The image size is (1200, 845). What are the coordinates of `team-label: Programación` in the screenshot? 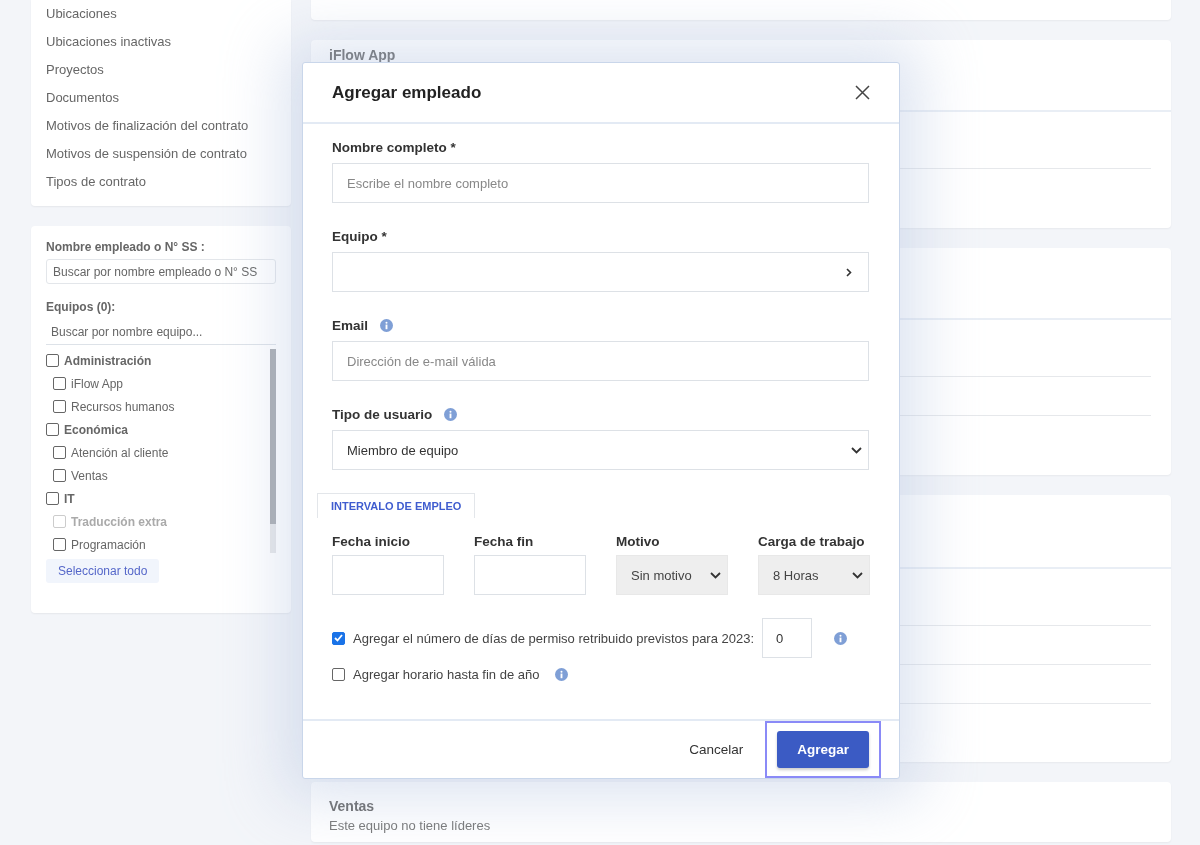 It's located at (108, 544).